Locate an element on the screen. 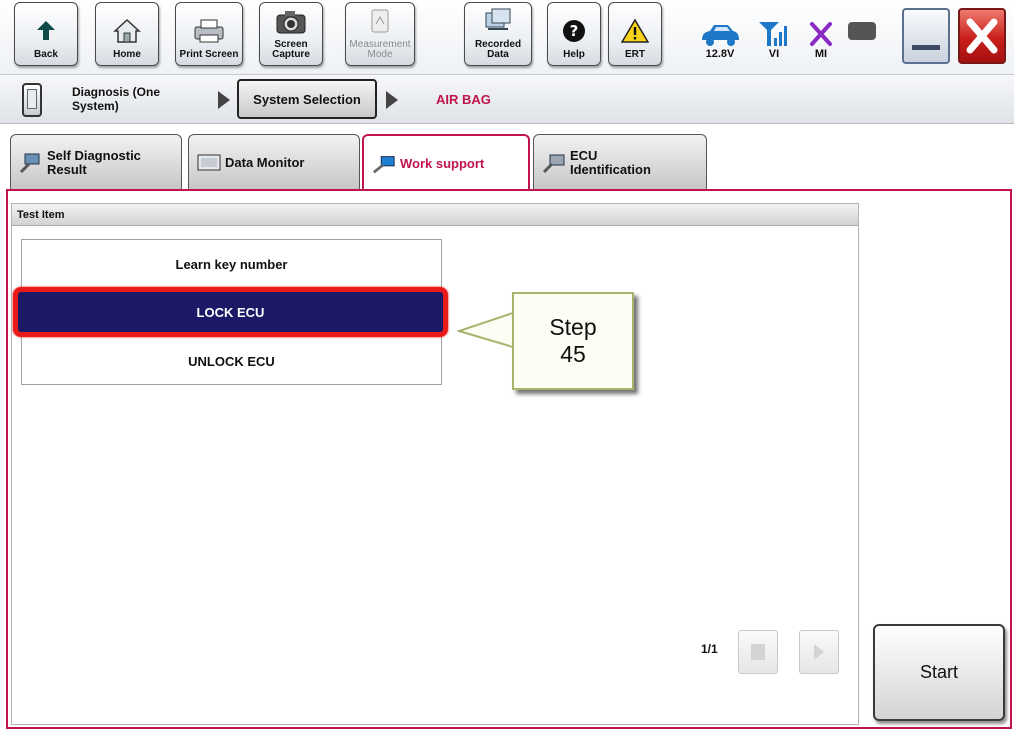 The image size is (1014, 731). self-diagnostic-icon is located at coordinates (31, 163).